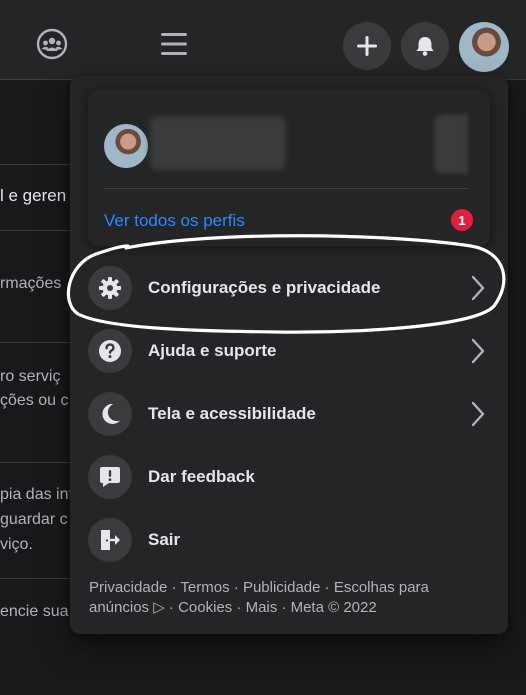 The height and width of the screenshot is (695, 526). What do you see at coordinates (16, 544) in the screenshot?
I see `background-text: viço.` at bounding box center [16, 544].